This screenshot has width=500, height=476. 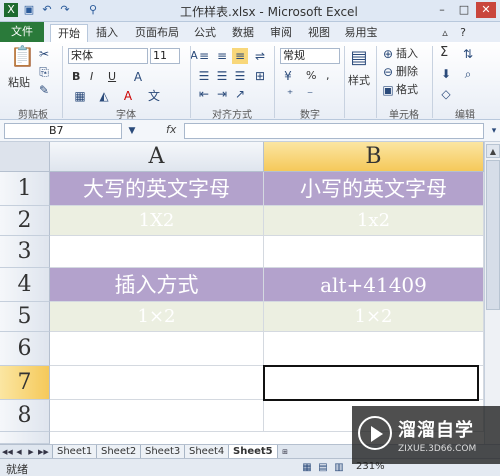 What do you see at coordinates (63, 131) in the screenshot?
I see `name-box: B7` at bounding box center [63, 131].